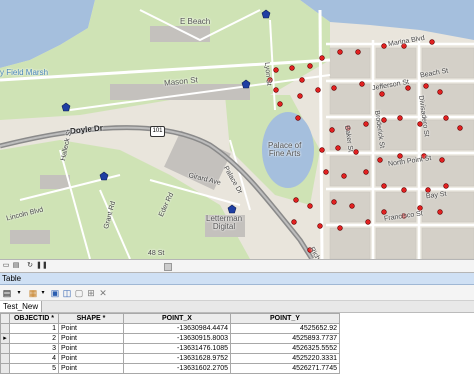 This screenshot has height=381, width=474. I want to click on delete-selected-icon: ✕, so click(103, 293).